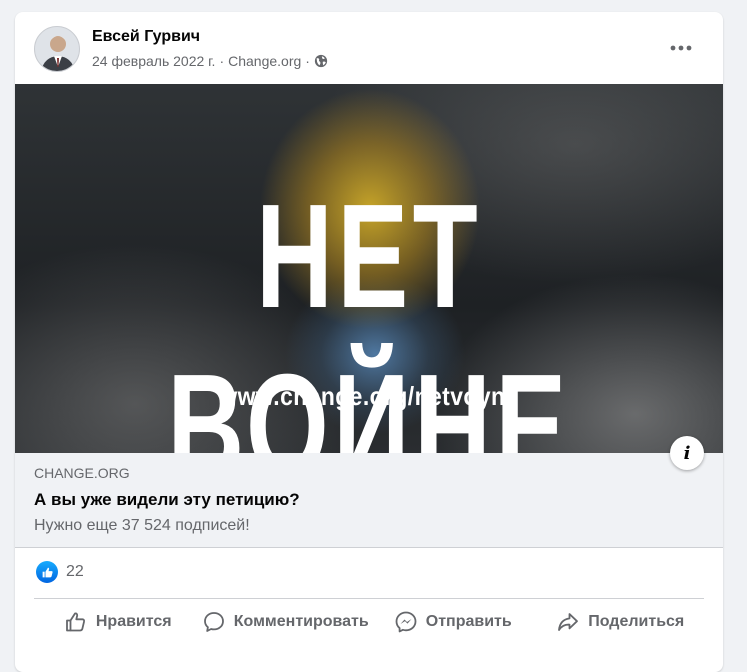 This screenshot has height=672, width=747. I want to click on more-options-button, so click(681, 48).